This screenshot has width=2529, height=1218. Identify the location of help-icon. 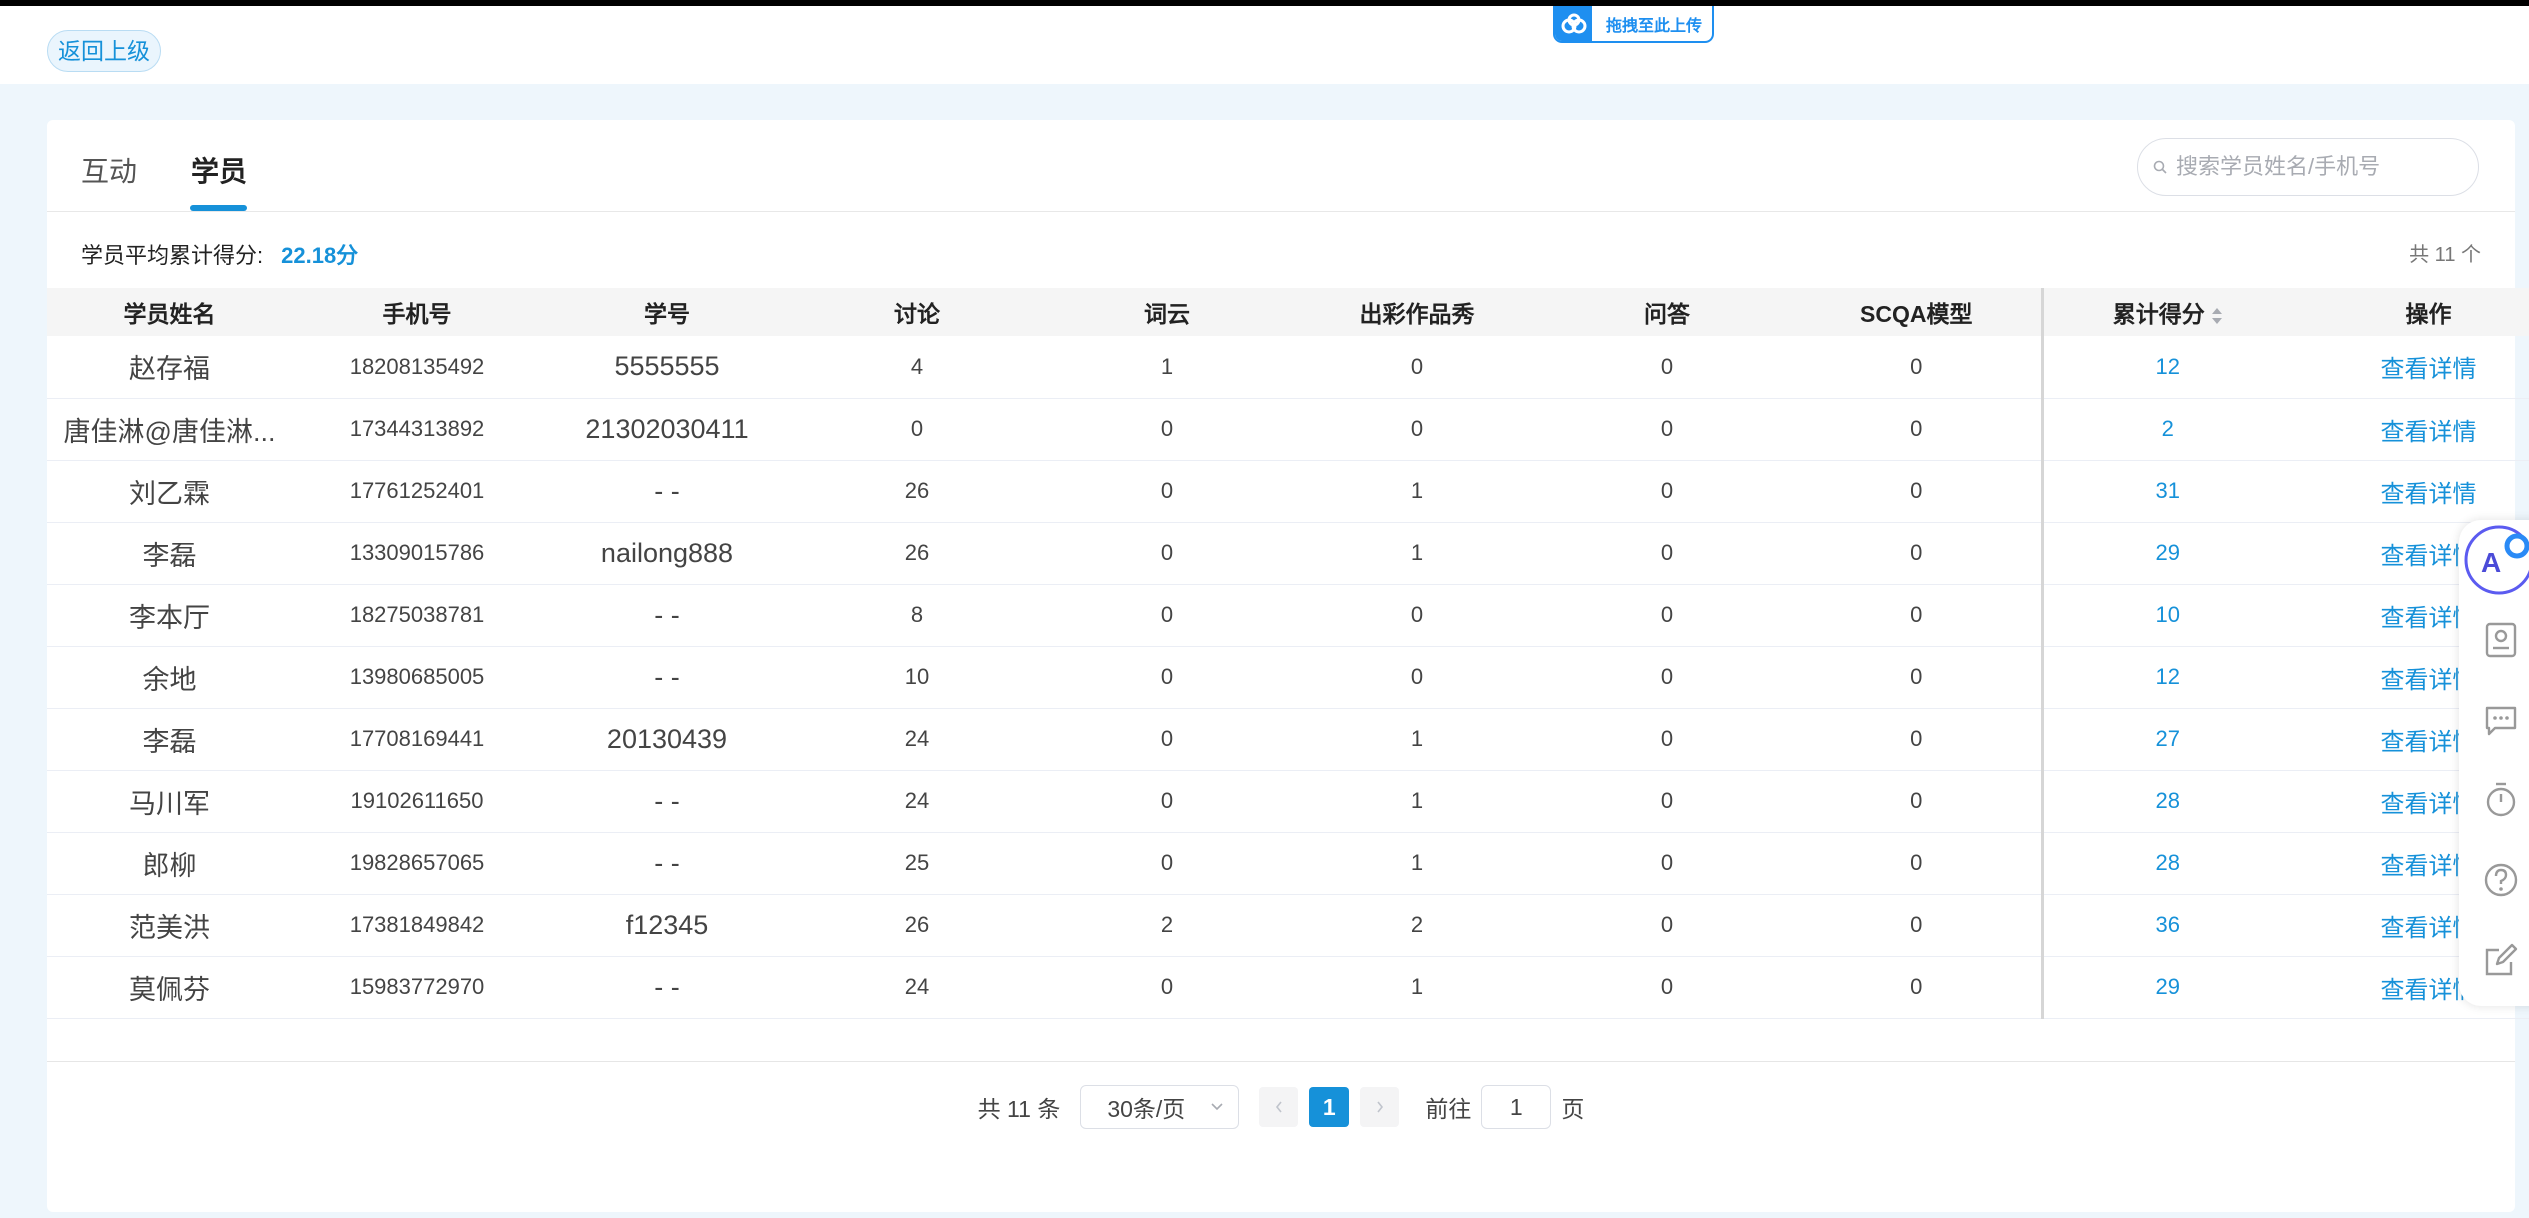
(2501, 880).